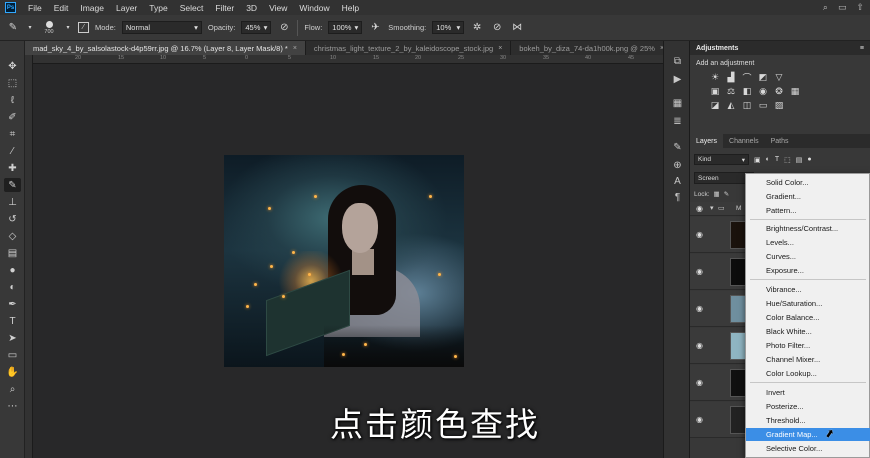  What do you see at coordinates (12, 355) in the screenshot?
I see `rectangle-tool-icon: ▭` at bounding box center [12, 355].